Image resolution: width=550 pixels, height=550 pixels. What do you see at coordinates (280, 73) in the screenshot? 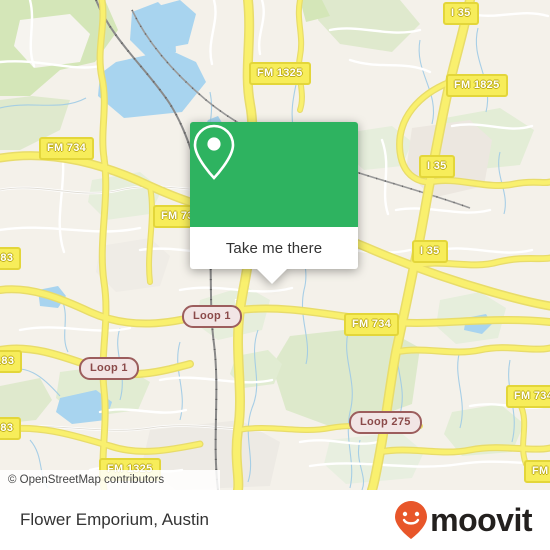
I see `road-shield-label: FM 1325` at bounding box center [280, 73].